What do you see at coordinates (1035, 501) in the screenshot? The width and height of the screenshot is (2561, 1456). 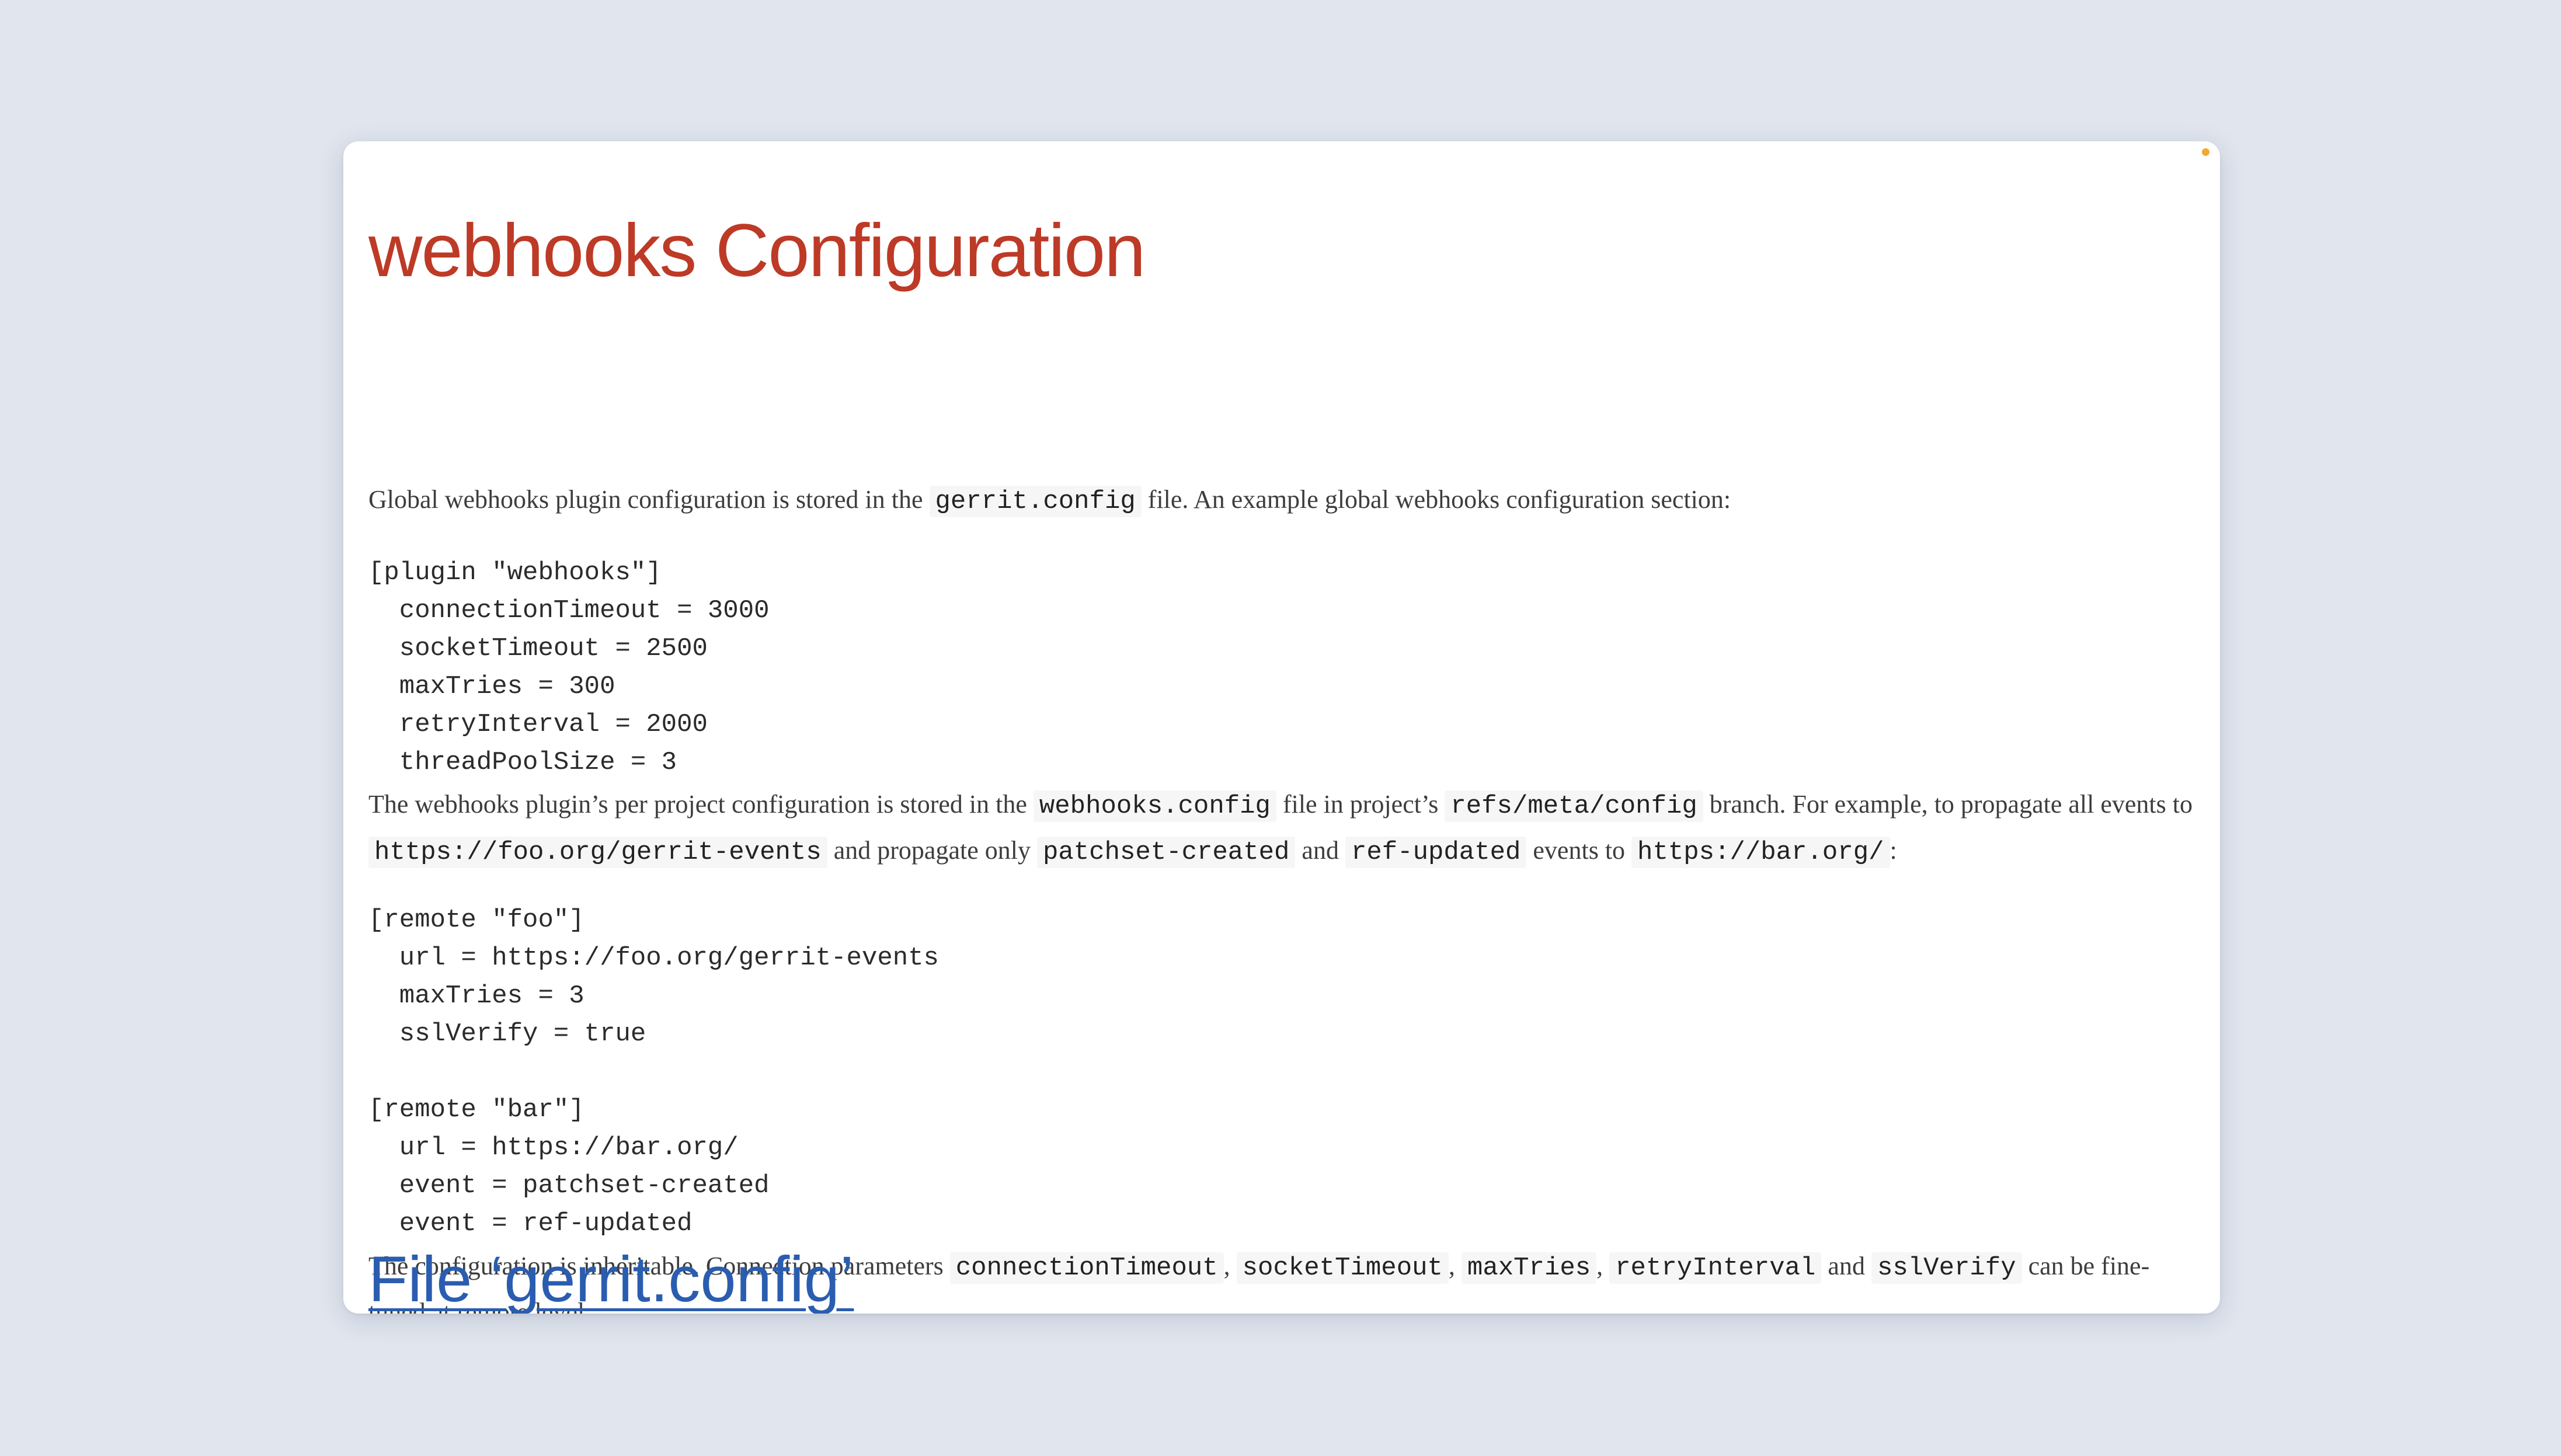 I see `code-gerrit-config: gerrit.config` at bounding box center [1035, 501].